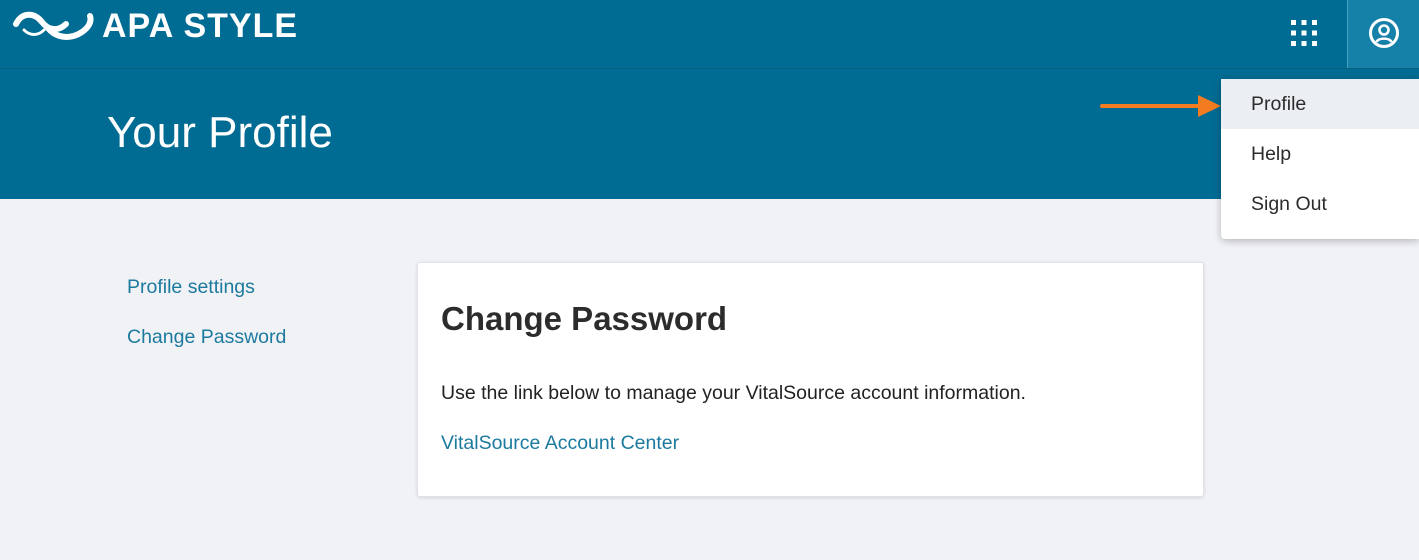  I want to click on menu-item-sign-out: Sign Out, so click(1320, 204).